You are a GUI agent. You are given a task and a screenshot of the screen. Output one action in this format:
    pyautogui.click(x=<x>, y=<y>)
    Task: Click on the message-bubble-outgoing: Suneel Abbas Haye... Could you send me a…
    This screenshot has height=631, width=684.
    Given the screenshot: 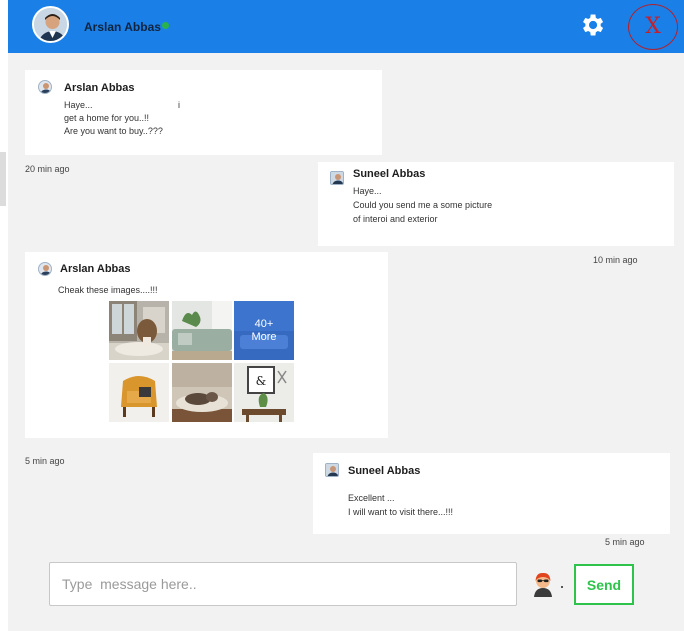 What is the action you would take?
    pyautogui.click(x=496, y=204)
    